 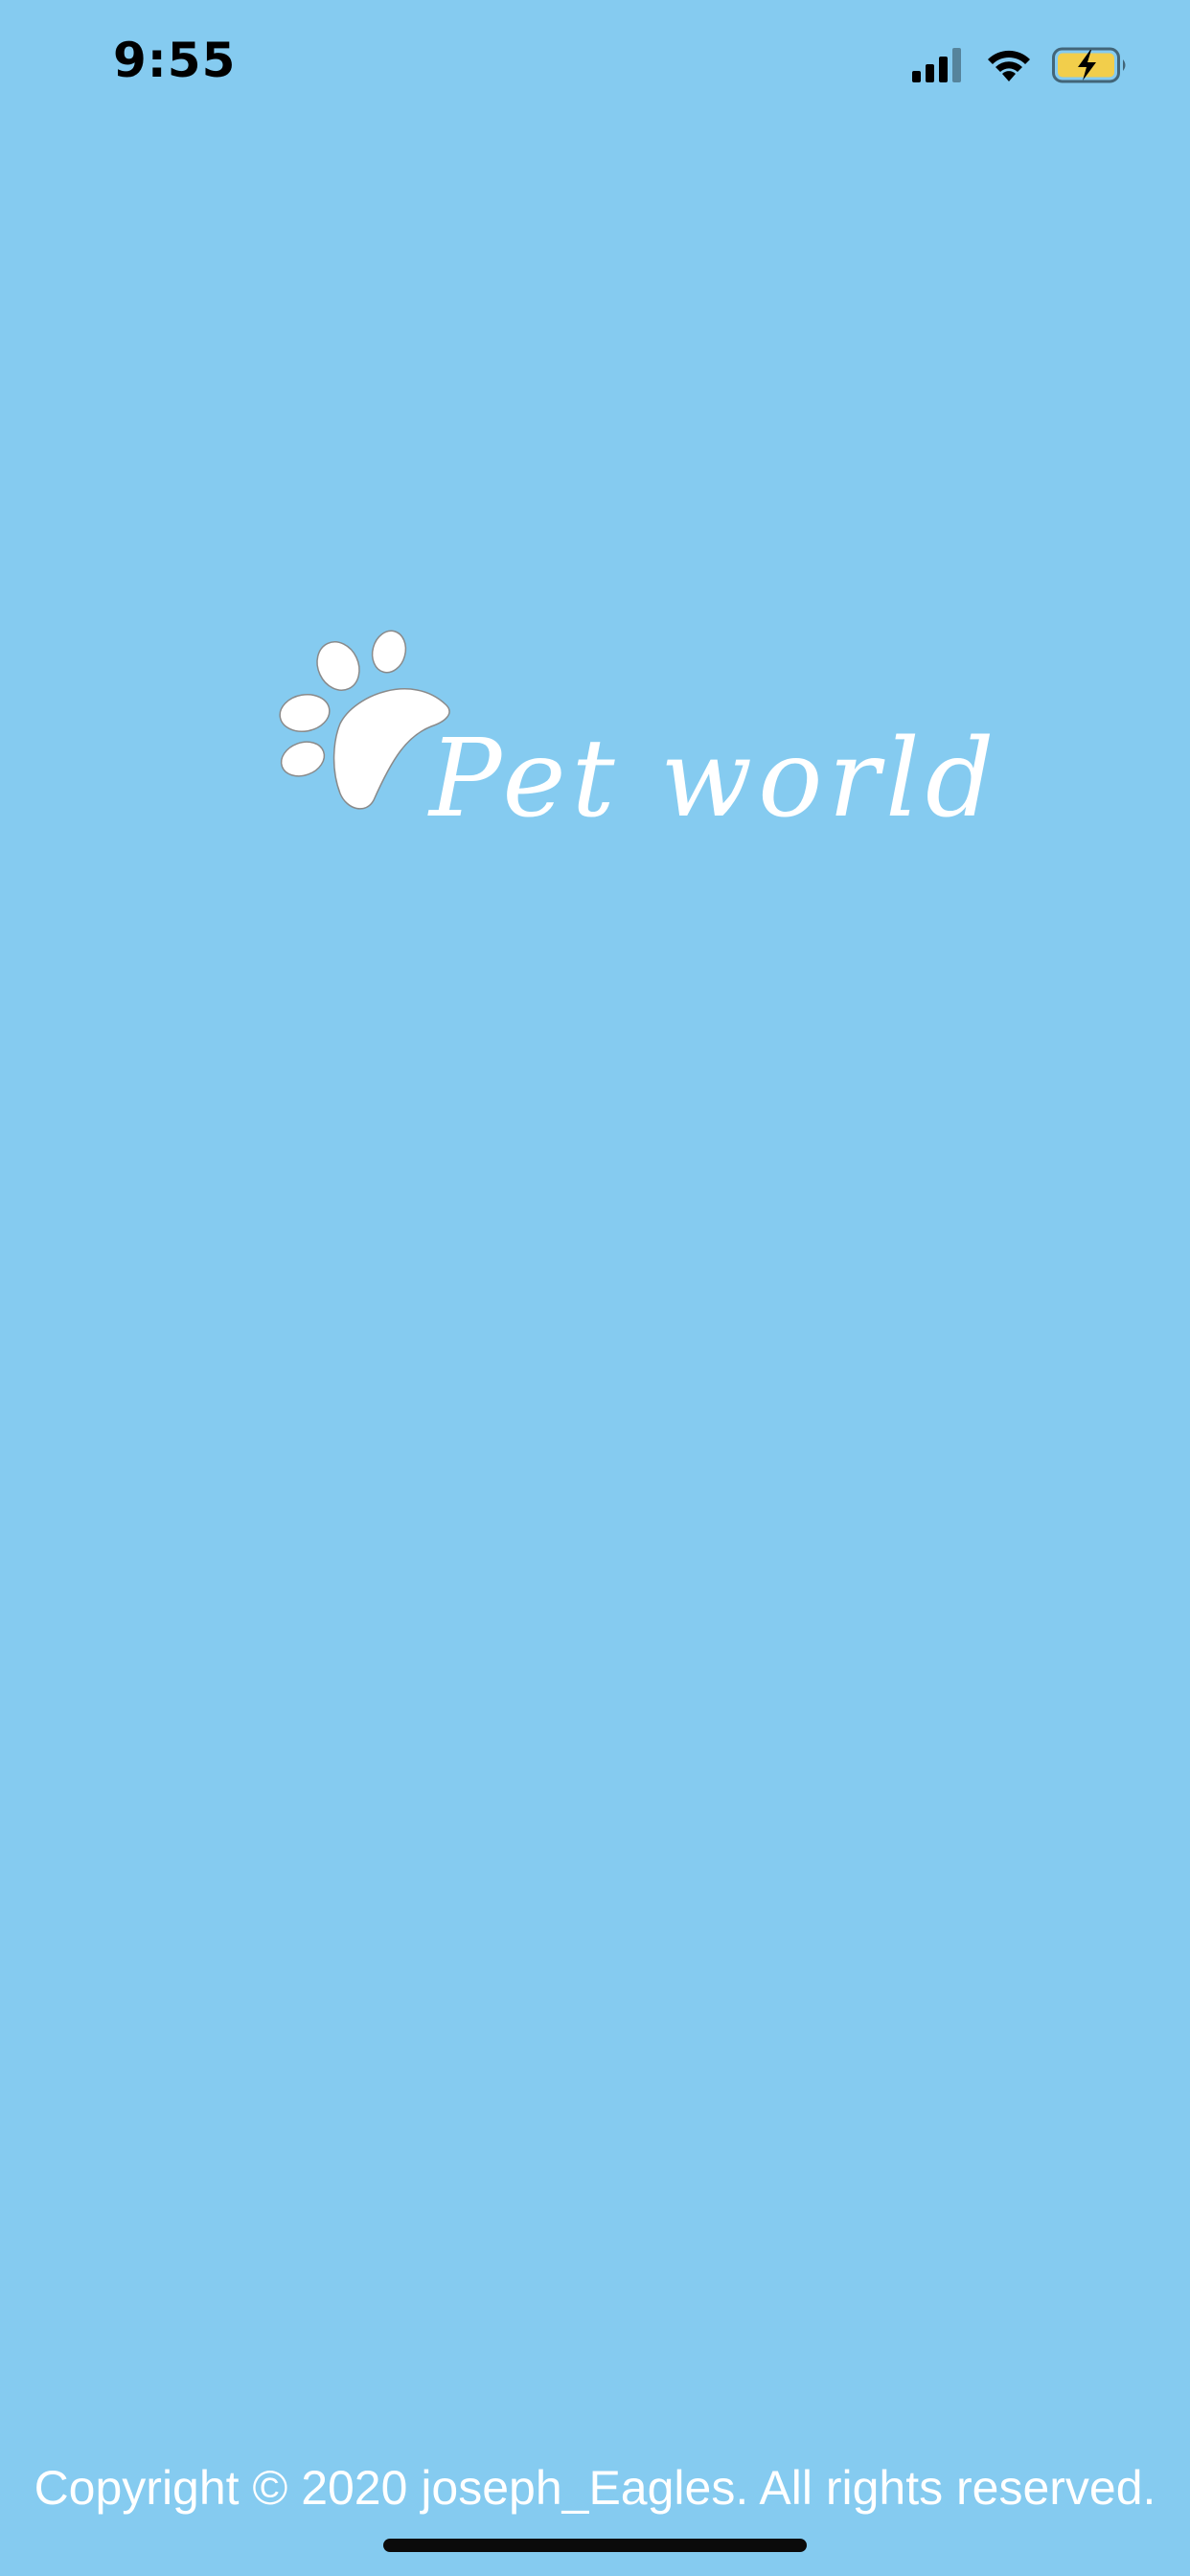 I want to click on status-bar: 9:55, so click(x=595, y=67).